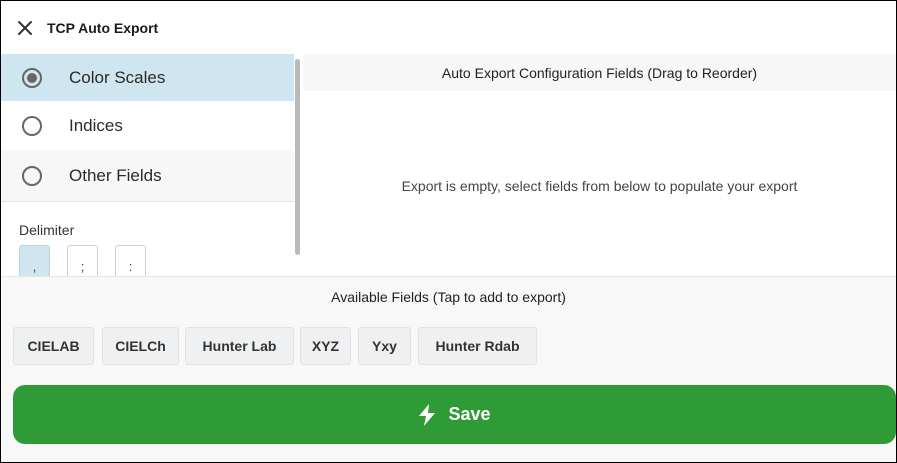 This screenshot has width=897, height=463. What do you see at coordinates (297, 157) in the screenshot?
I see `scrollbar` at bounding box center [297, 157].